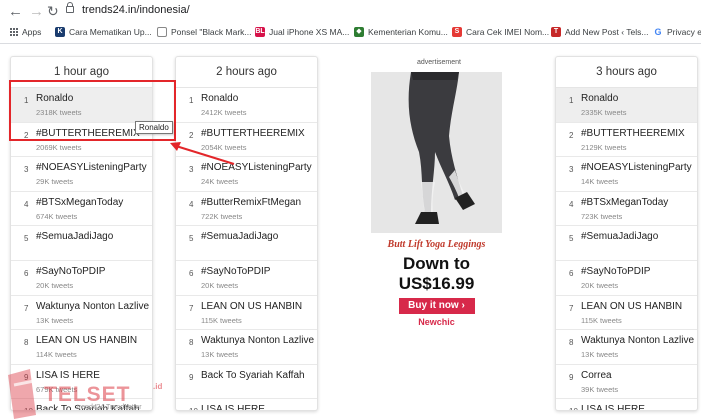 This screenshot has height=420, width=701. Describe the element at coordinates (260, 32) in the screenshot. I see `bl-favicon-icon: BL` at that location.